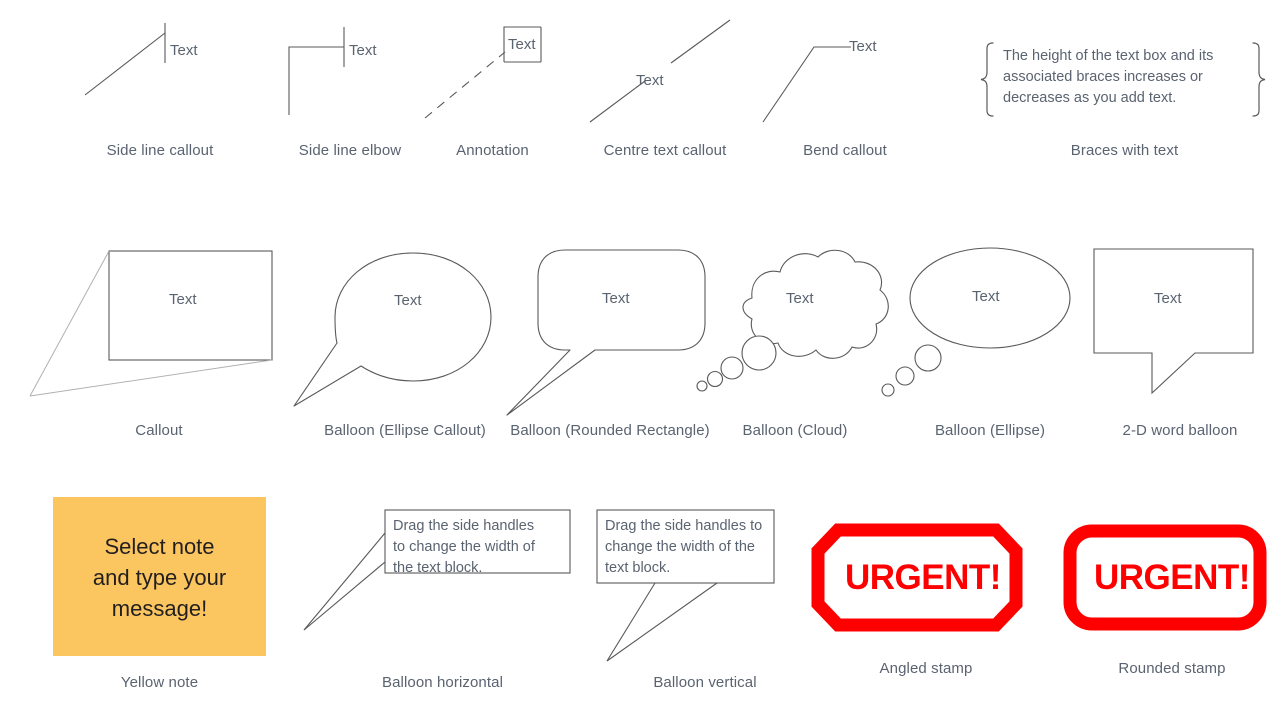  I want to click on balloon-vertical-line-1: Drag the side handles to, so click(684, 526).